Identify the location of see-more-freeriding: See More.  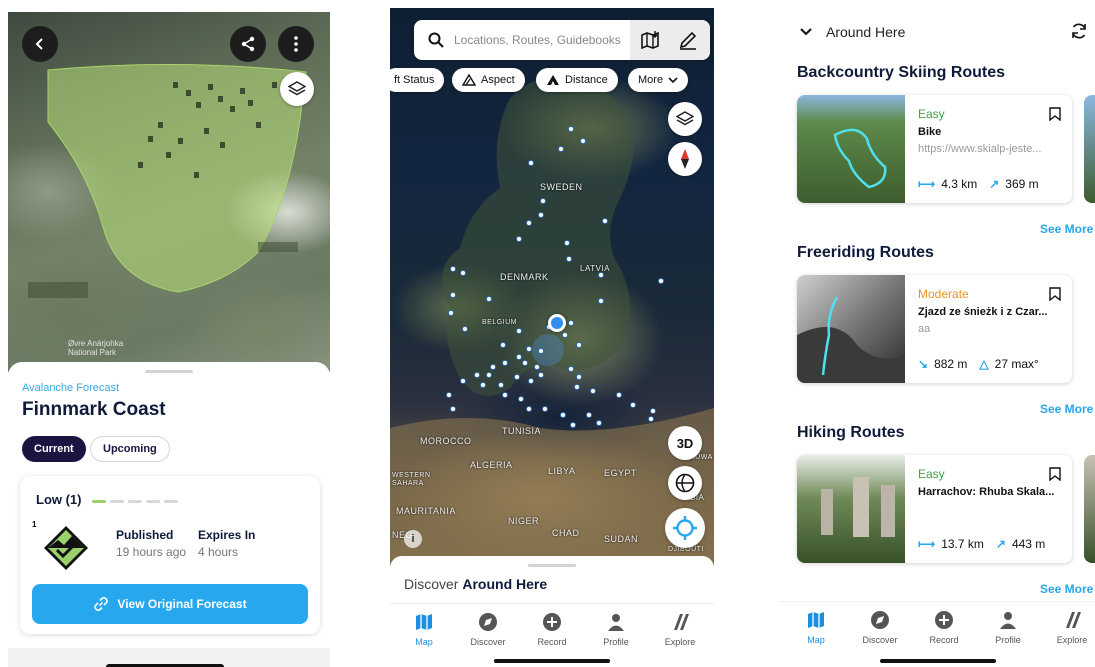
(1066, 409).